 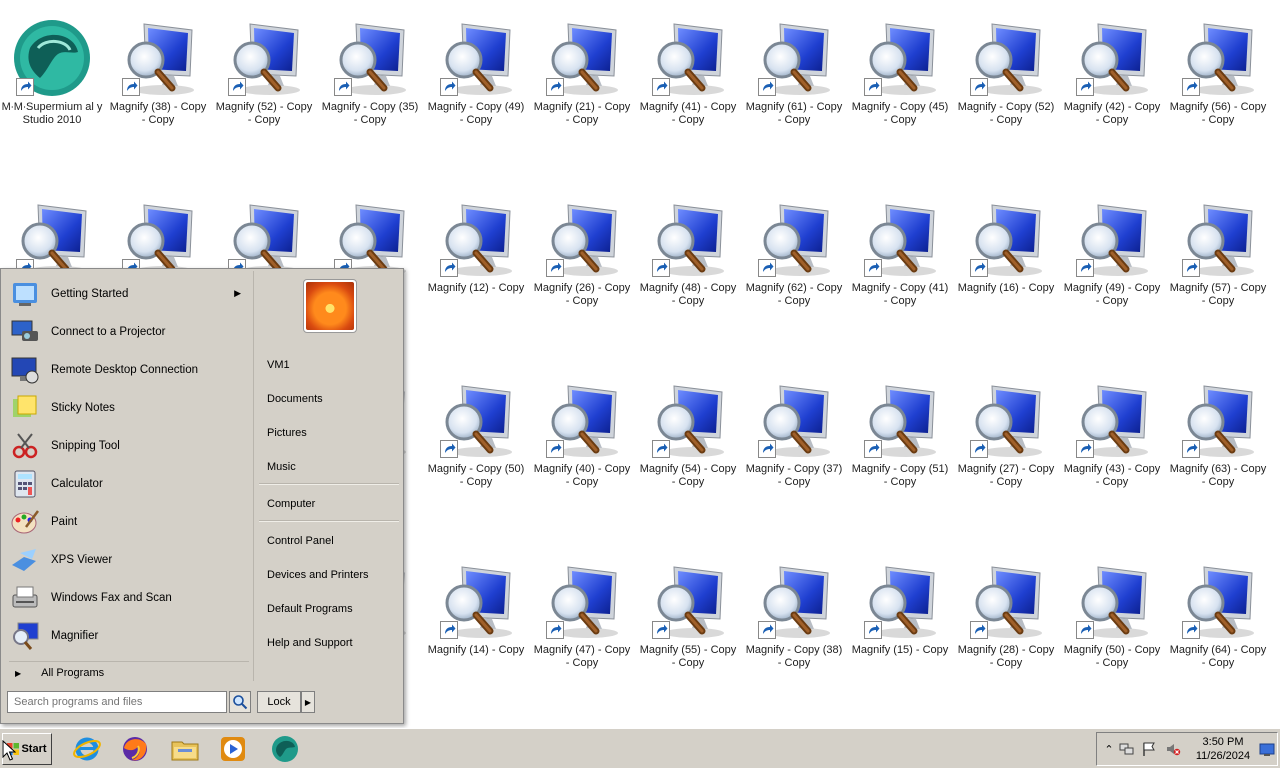 I want to click on start-menu-item: XPS Viewer, so click(x=129, y=560).